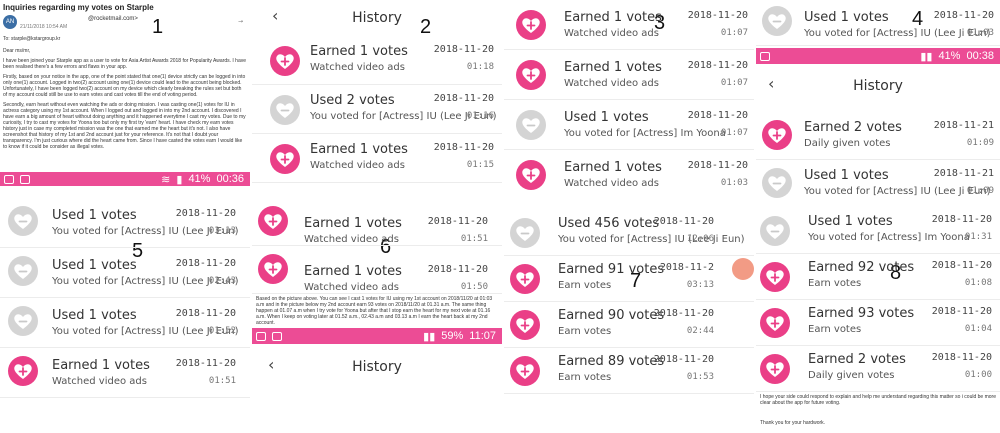 Image resolution: width=1000 pixels, height=433 pixels. I want to click on row-time: 01:15, so click(480, 165).